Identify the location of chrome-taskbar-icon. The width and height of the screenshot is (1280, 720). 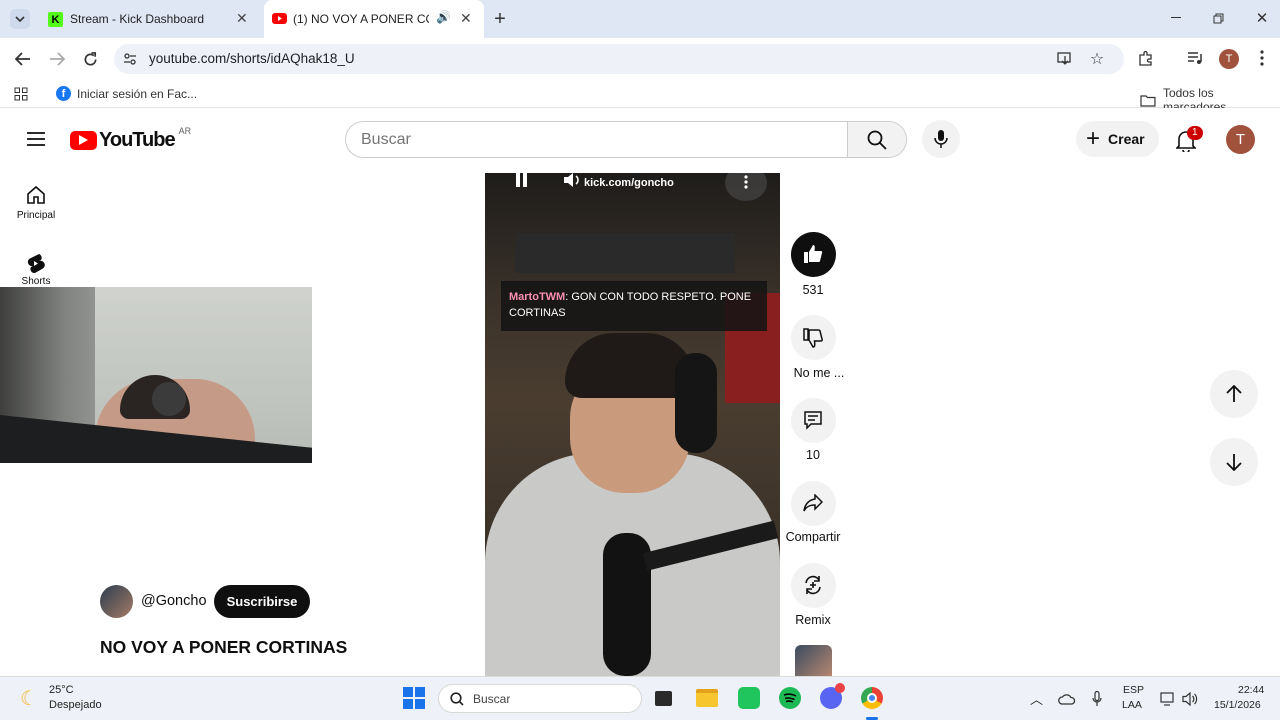
(872, 698).